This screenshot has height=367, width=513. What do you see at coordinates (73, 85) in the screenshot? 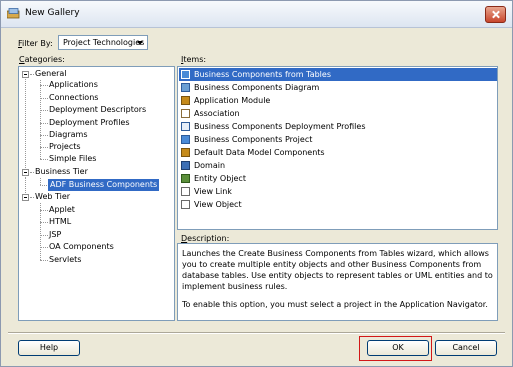
I see `tree-node-applications: Applications` at bounding box center [73, 85].